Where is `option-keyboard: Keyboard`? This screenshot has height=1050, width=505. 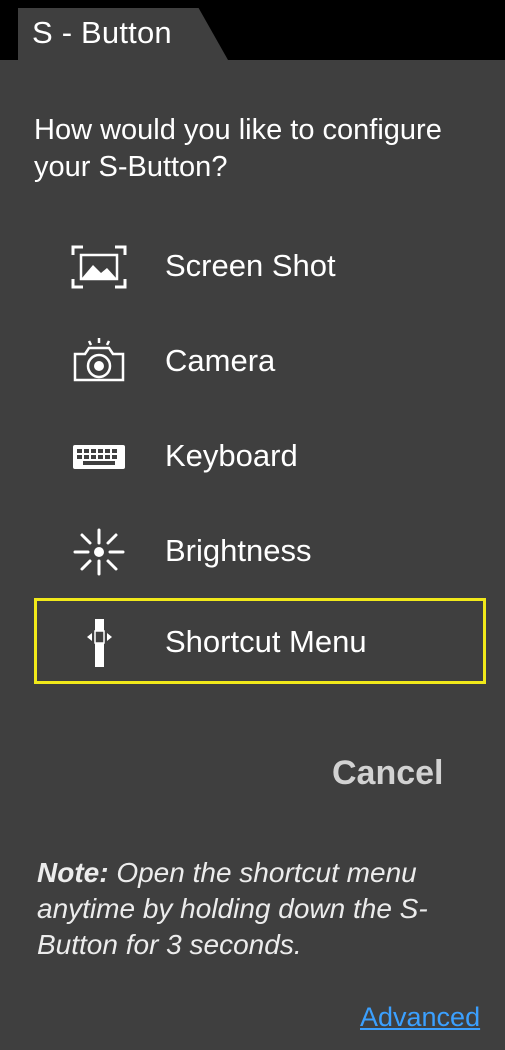
option-keyboard: Keyboard is located at coordinates (260, 455).